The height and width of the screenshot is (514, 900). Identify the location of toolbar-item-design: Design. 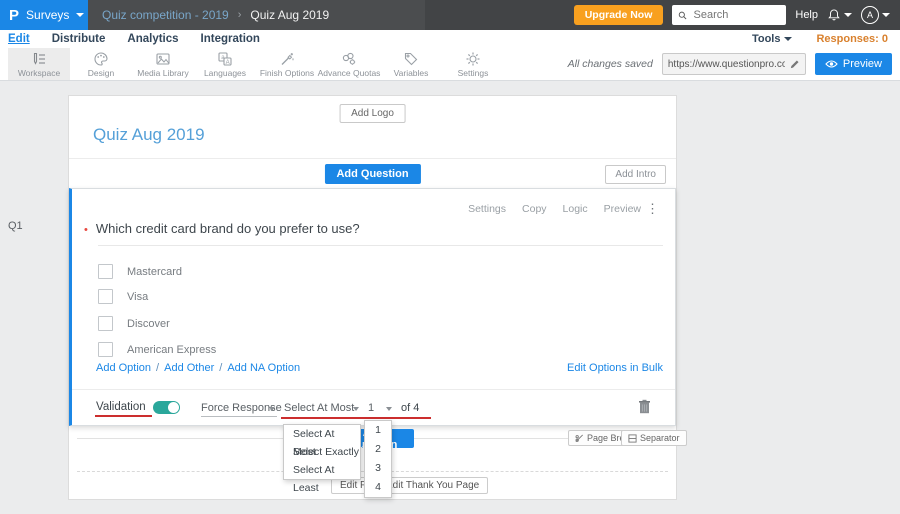
(101, 64).